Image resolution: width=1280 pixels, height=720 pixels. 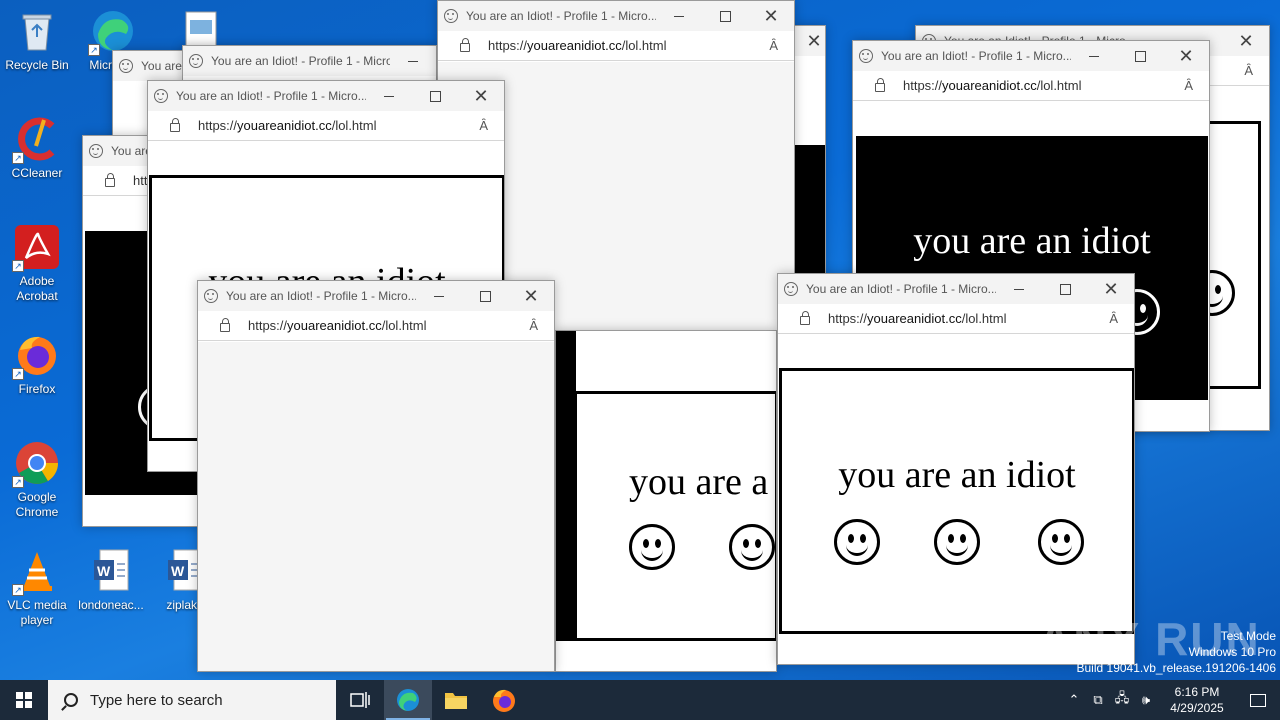 I want to click on desktop-icon-label: Recycle Bin, so click(x=37, y=65).